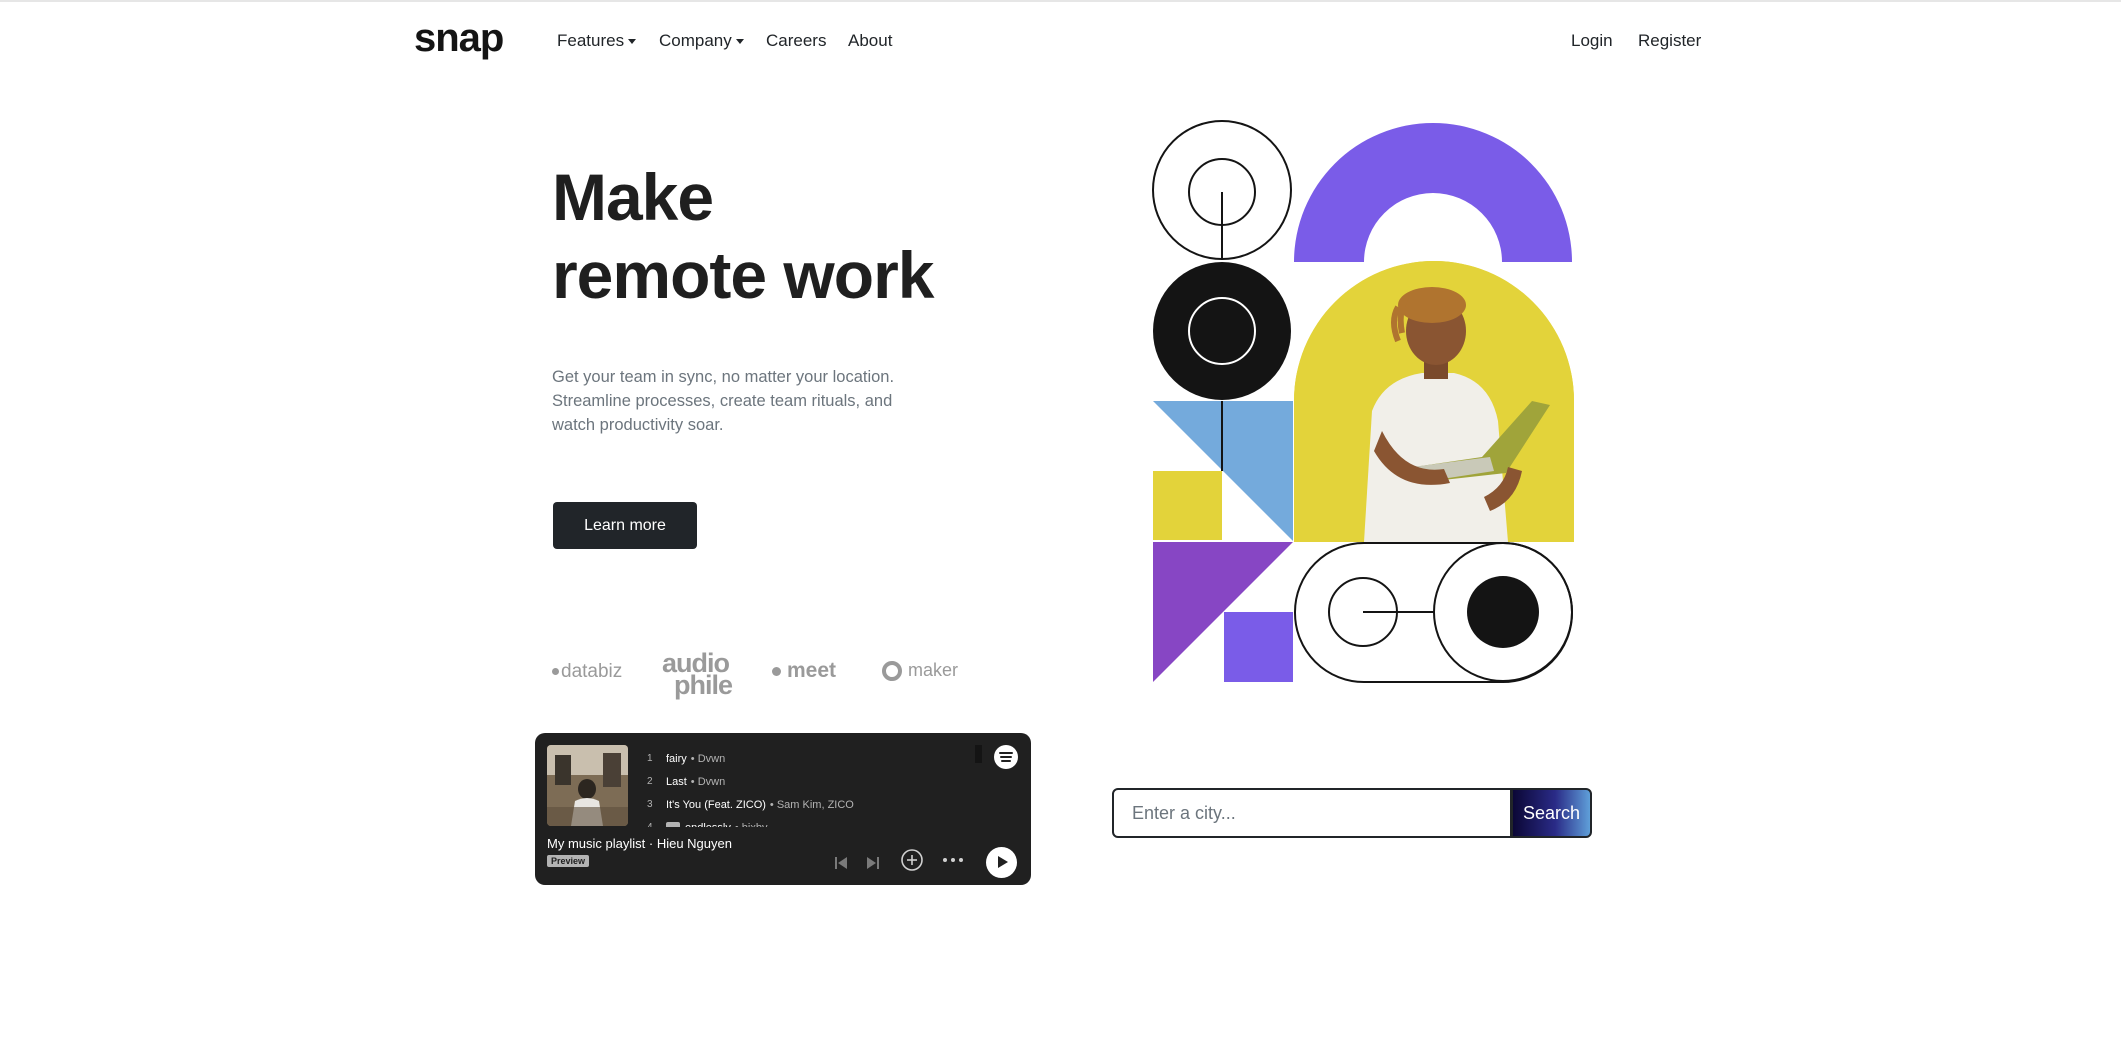 This screenshot has width=2121, height=1038. I want to click on maker-wordmark: maker, so click(933, 670).